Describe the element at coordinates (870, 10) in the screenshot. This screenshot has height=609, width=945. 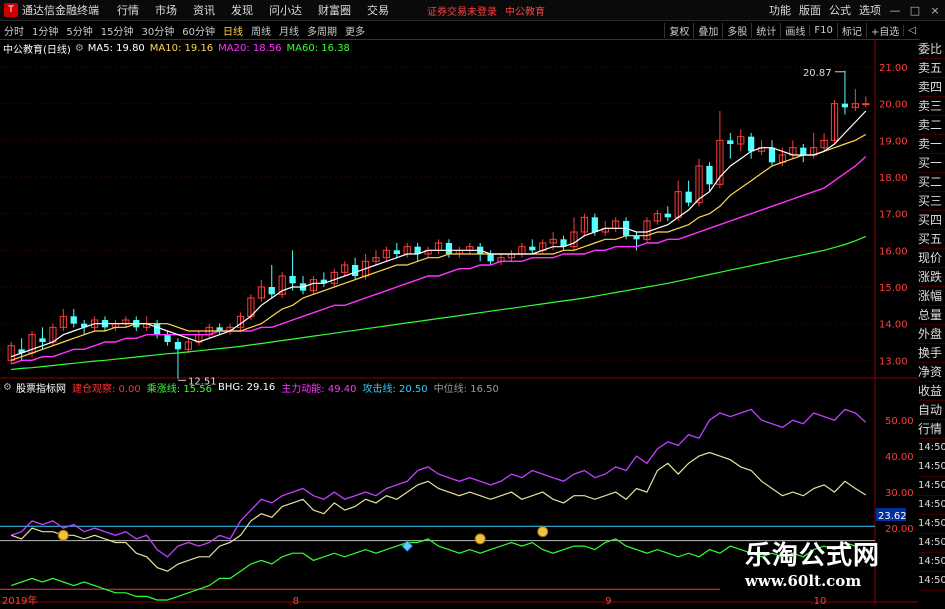
I see `menu-options: 选项` at that location.